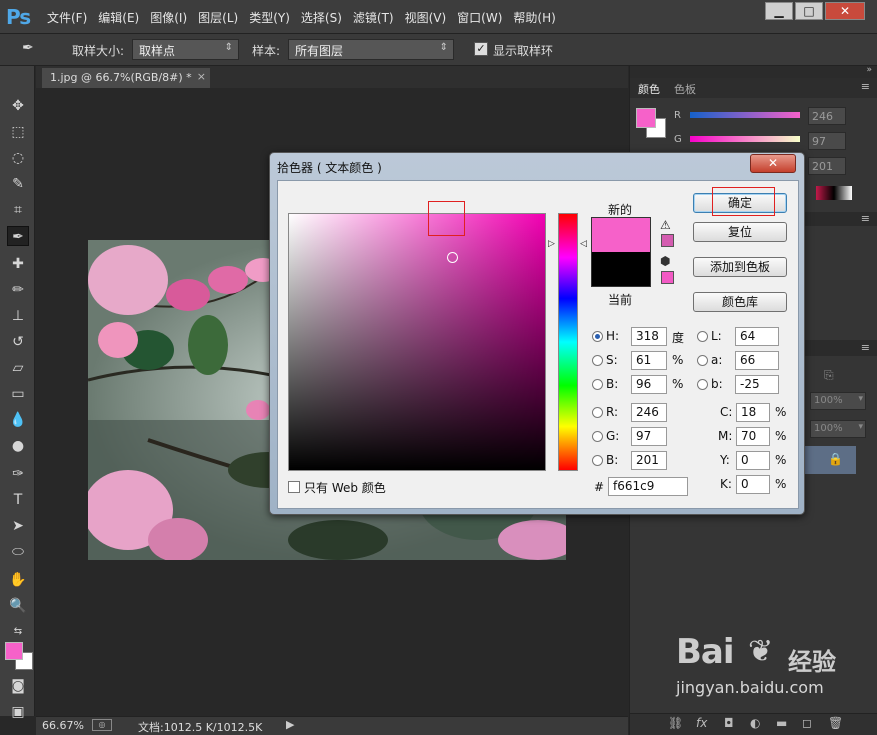 This screenshot has height=735, width=877. Describe the element at coordinates (649, 89) in the screenshot. I see `tab-color: 颜色` at that location.